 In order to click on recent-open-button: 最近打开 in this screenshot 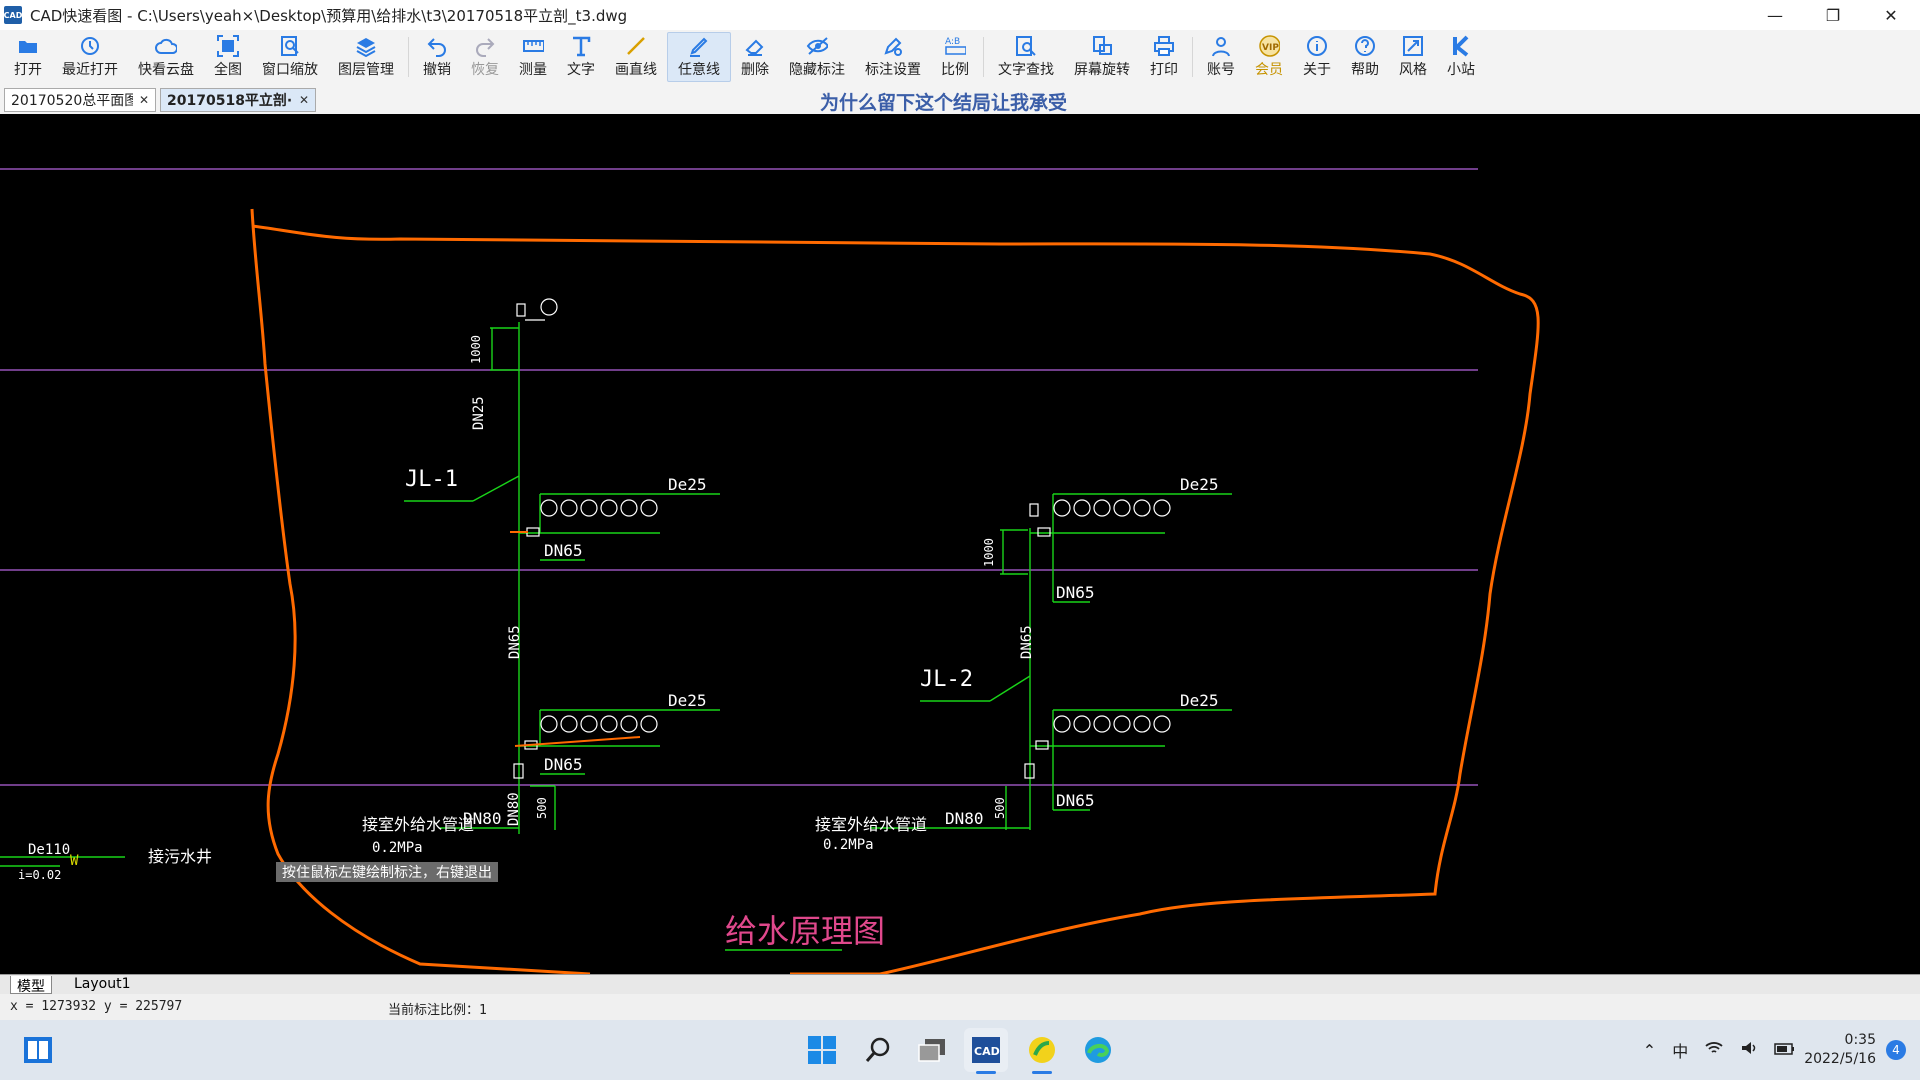, I will do `click(90, 57)`.